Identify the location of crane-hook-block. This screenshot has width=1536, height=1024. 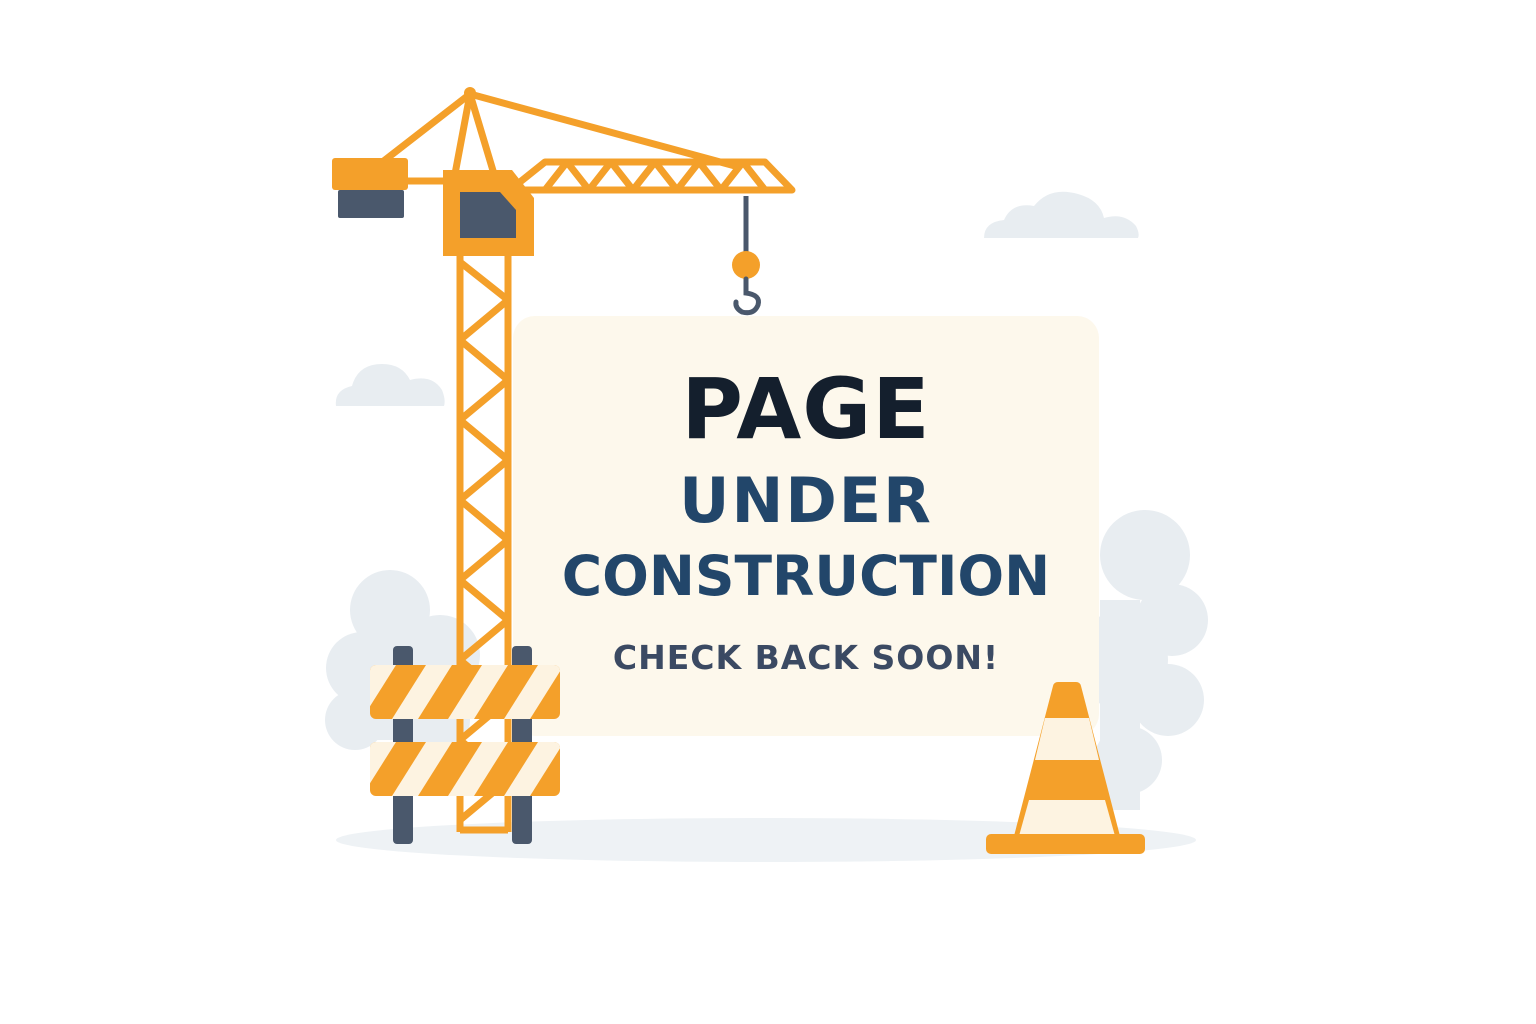
(746, 265).